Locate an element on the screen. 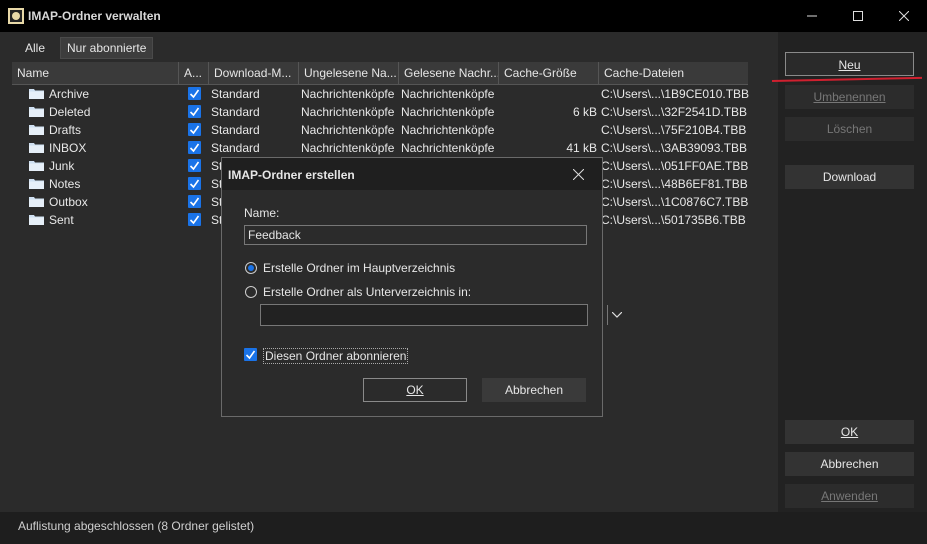 The width and height of the screenshot is (927, 544). chevron-down-icon is located at coordinates (616, 315).